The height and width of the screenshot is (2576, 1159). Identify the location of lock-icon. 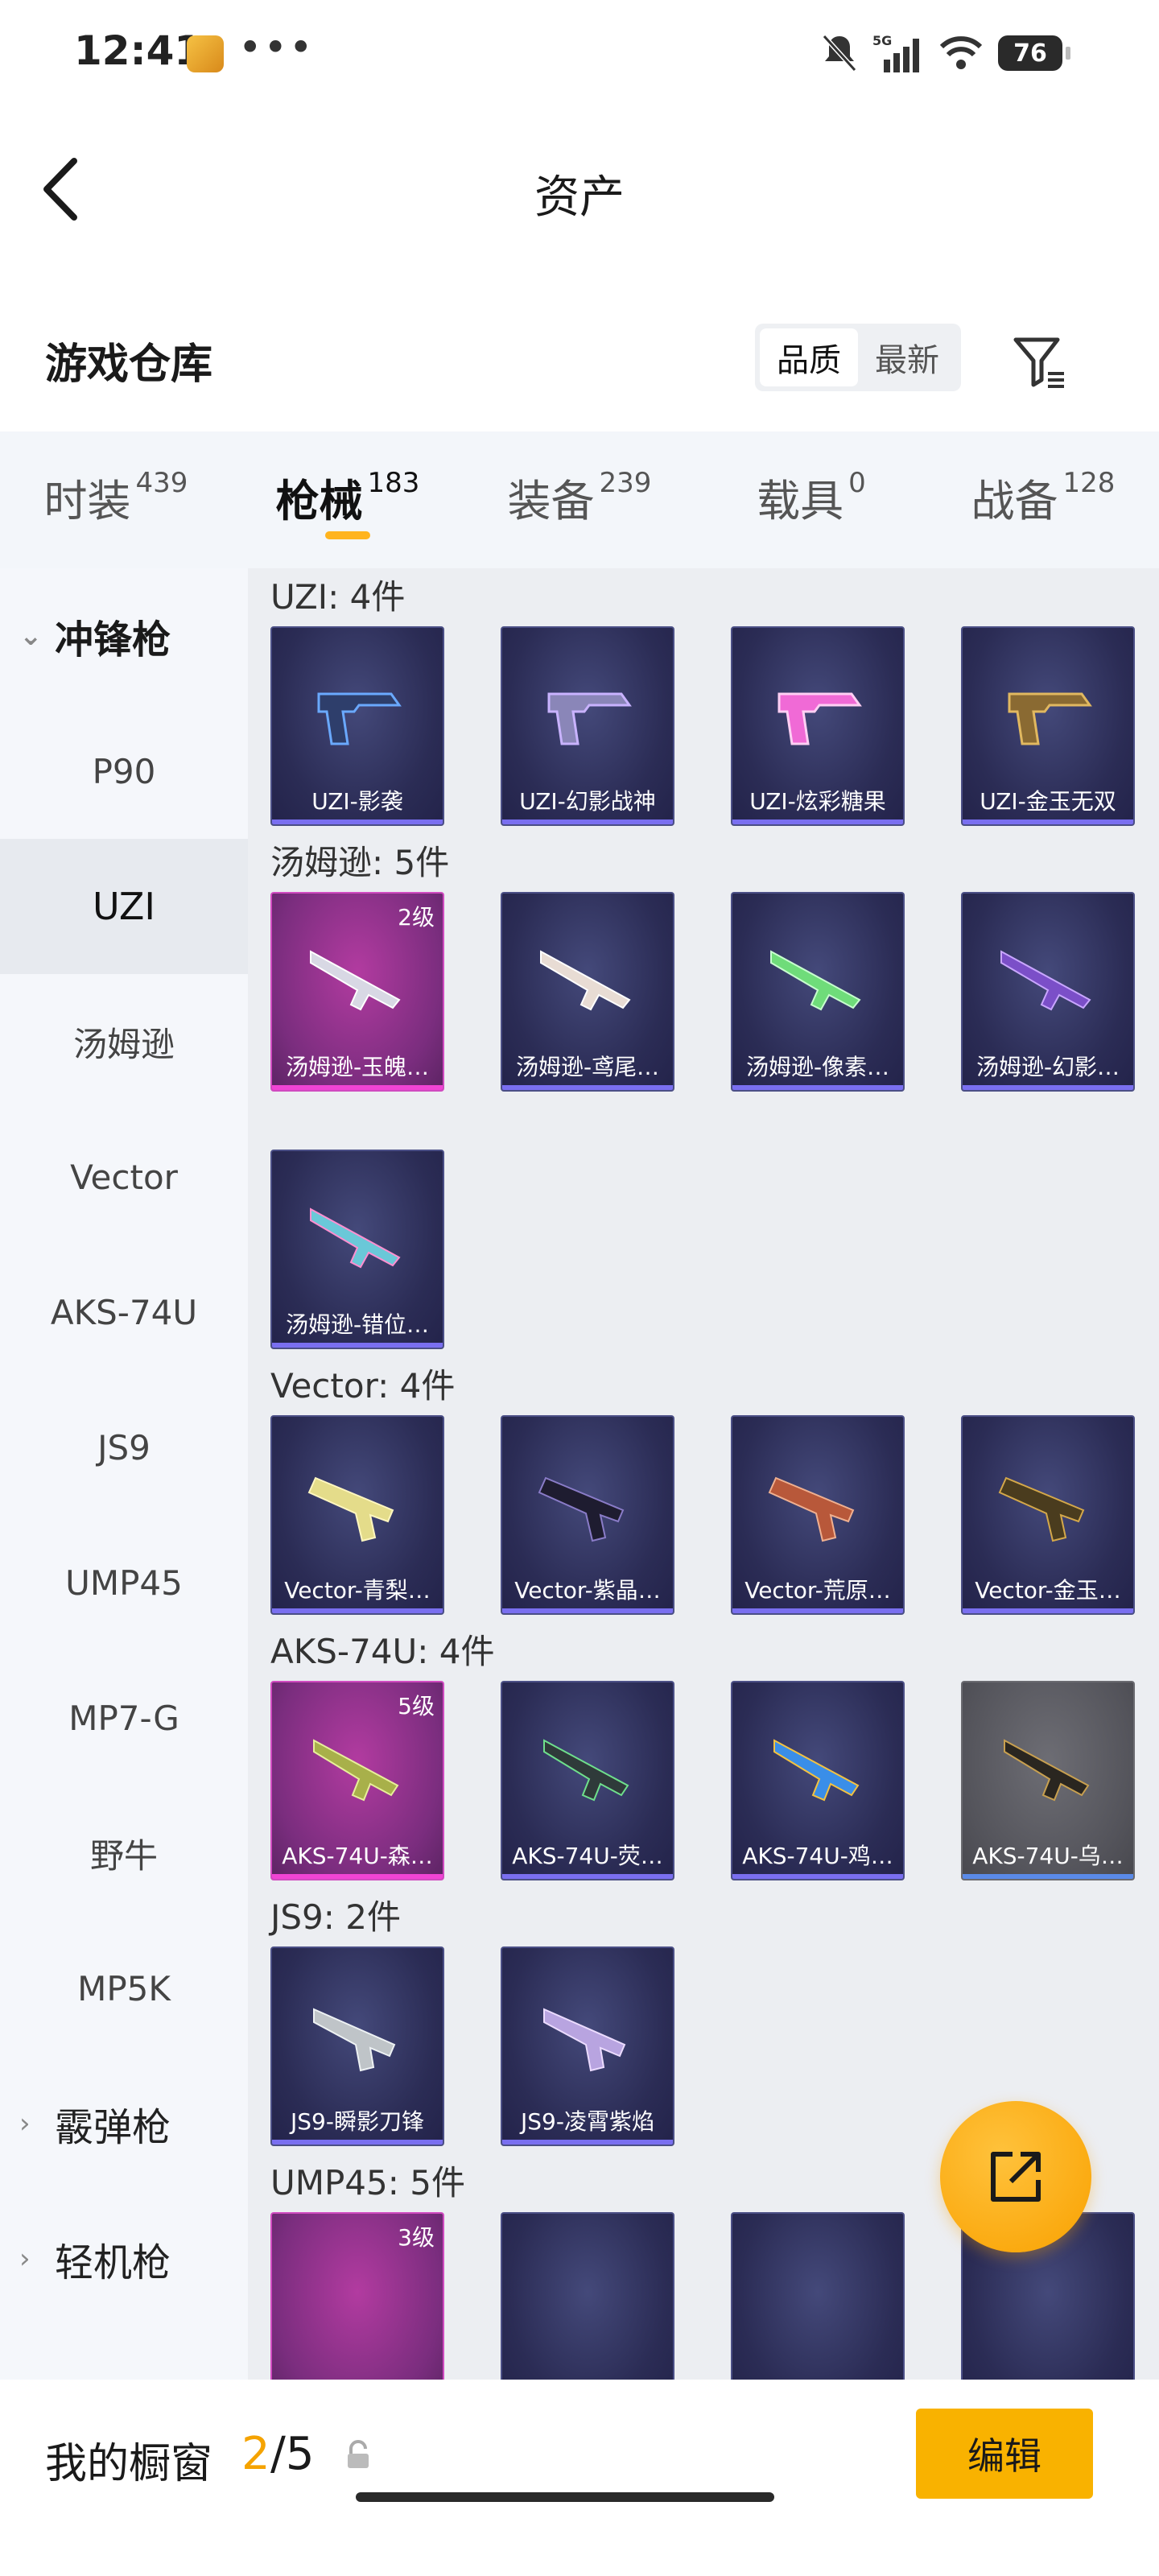
(358, 2454).